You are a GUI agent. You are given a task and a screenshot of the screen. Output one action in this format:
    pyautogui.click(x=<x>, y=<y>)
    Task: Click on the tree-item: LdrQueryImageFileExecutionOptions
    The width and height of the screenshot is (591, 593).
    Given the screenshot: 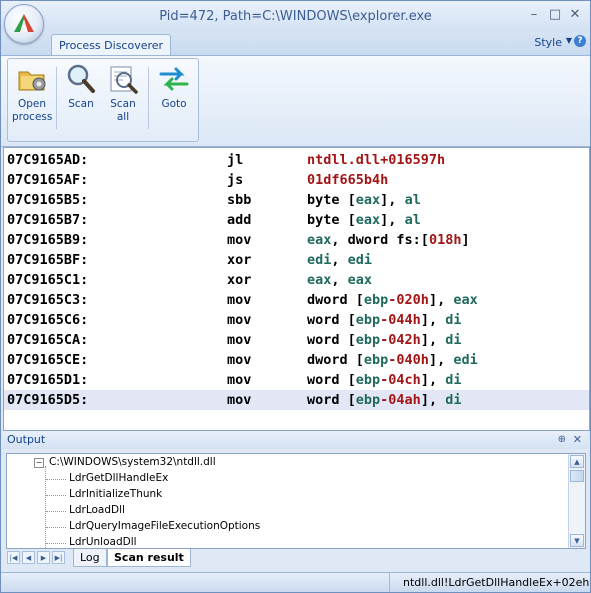 What is the action you would take?
    pyautogui.click(x=164, y=526)
    